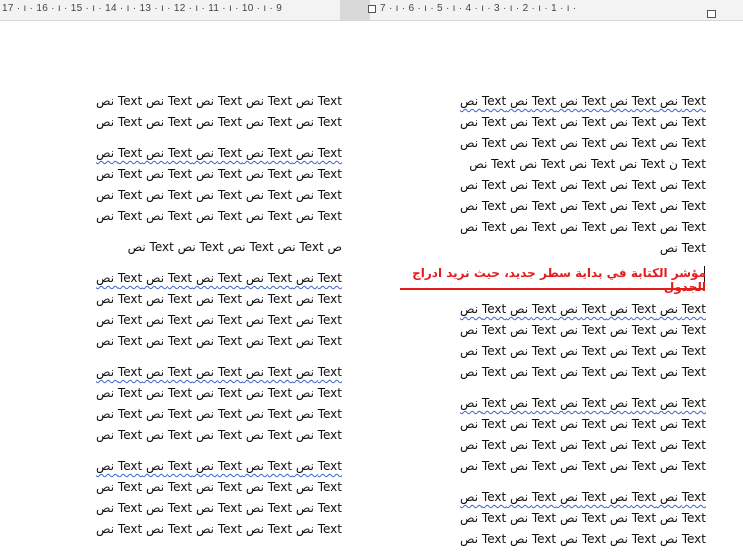 The image size is (743, 560). What do you see at coordinates (682, 248) in the screenshot?
I see `text-line: Text نص` at bounding box center [682, 248].